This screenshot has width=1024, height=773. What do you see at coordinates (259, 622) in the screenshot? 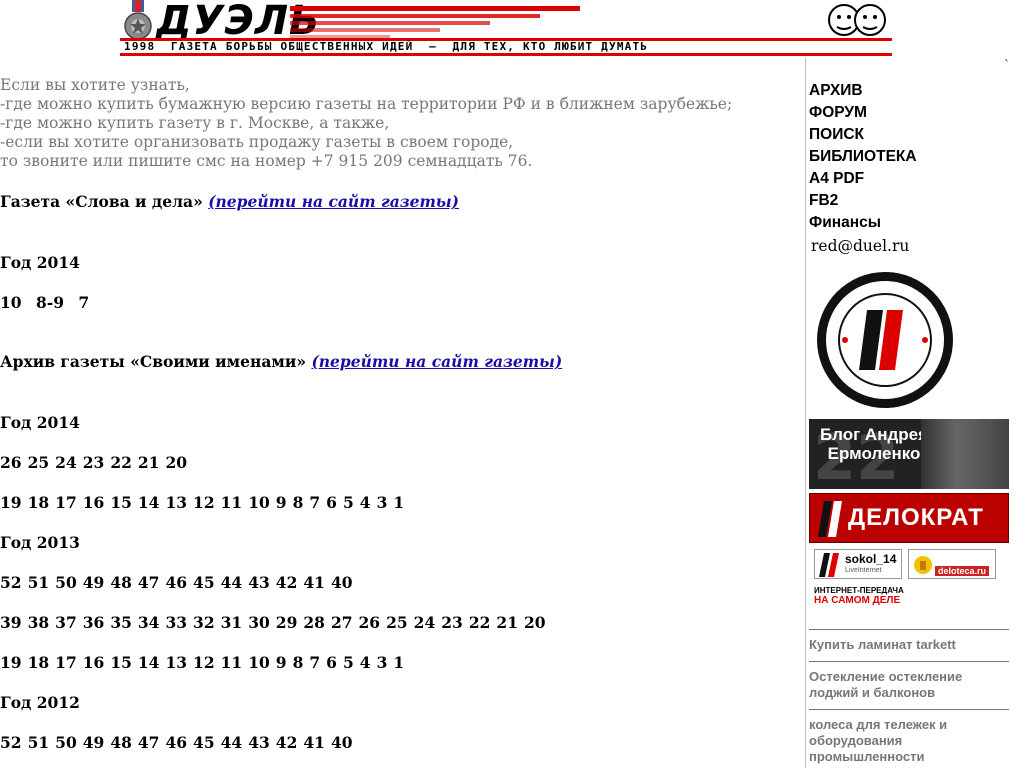
I see `issue-link: 30` at bounding box center [259, 622].